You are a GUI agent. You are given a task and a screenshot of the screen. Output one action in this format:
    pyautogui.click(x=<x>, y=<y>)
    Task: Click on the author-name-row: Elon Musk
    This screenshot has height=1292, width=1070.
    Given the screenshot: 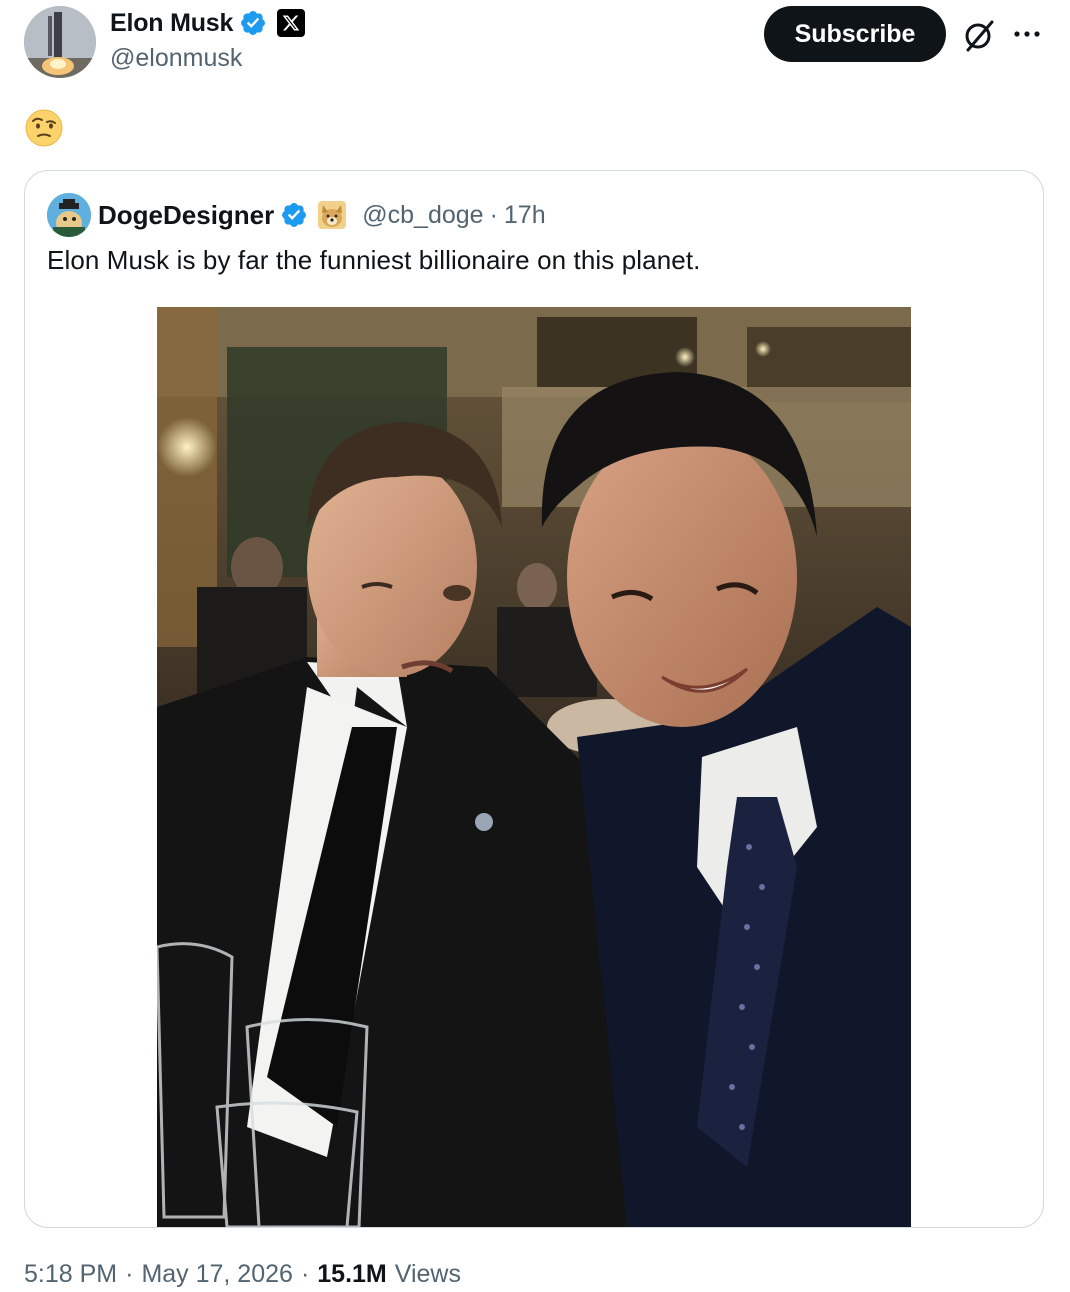 What is the action you would take?
    pyautogui.click(x=208, y=23)
    